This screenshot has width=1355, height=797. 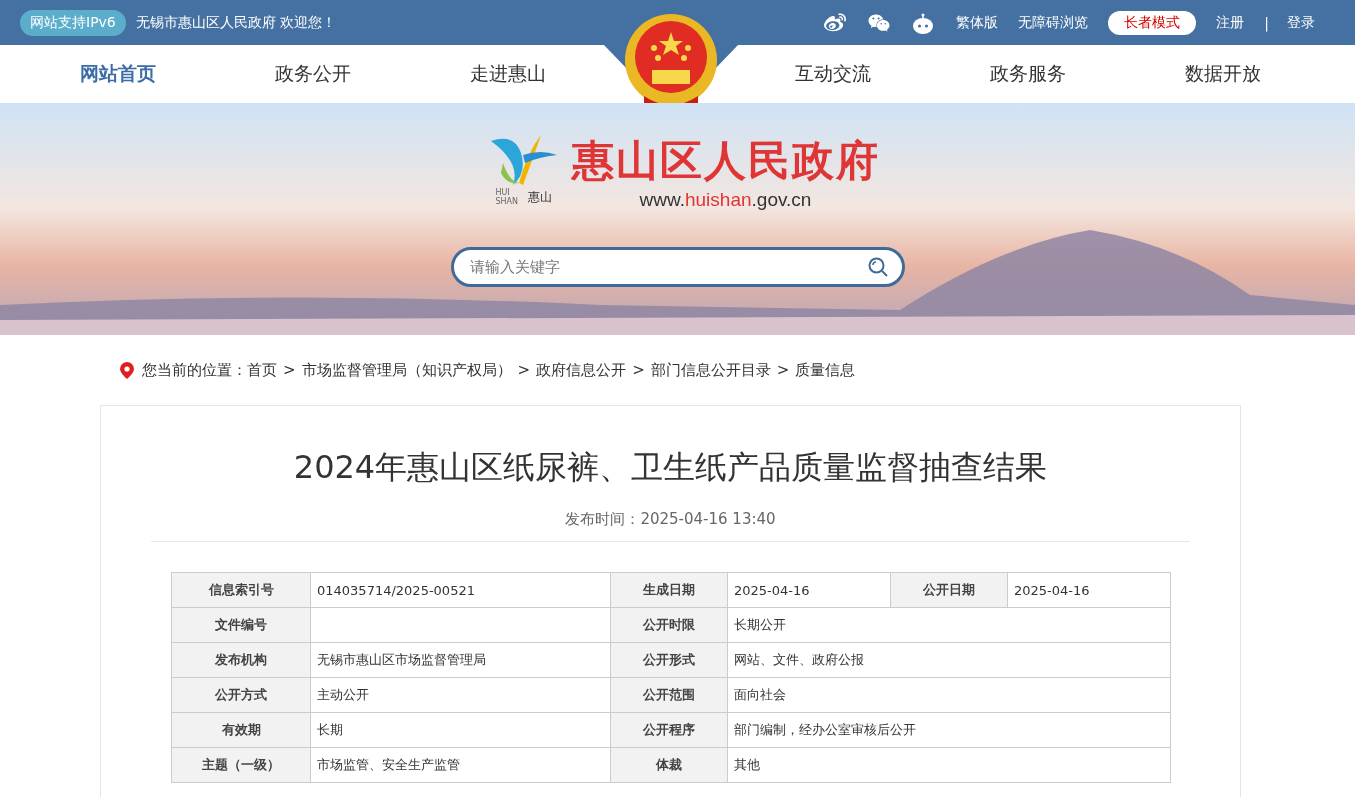 What do you see at coordinates (669, 625) in the screenshot?
I see `field-label: 公开时限` at bounding box center [669, 625].